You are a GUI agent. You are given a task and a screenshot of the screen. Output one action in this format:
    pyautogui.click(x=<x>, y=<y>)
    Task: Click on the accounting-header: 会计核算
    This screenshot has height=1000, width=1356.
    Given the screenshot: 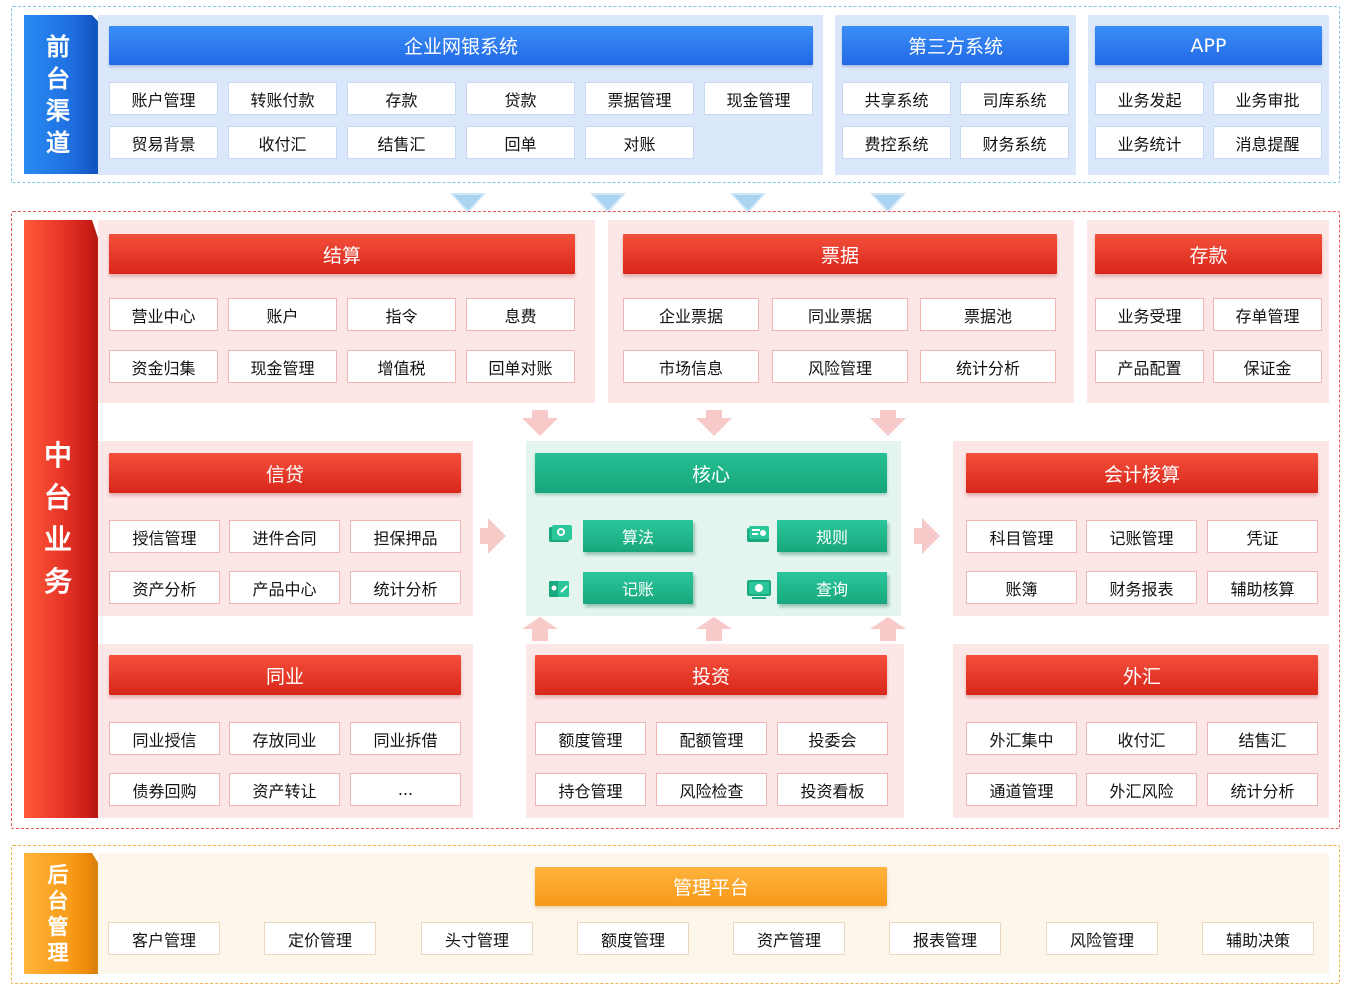 What is the action you would take?
    pyautogui.click(x=1142, y=473)
    